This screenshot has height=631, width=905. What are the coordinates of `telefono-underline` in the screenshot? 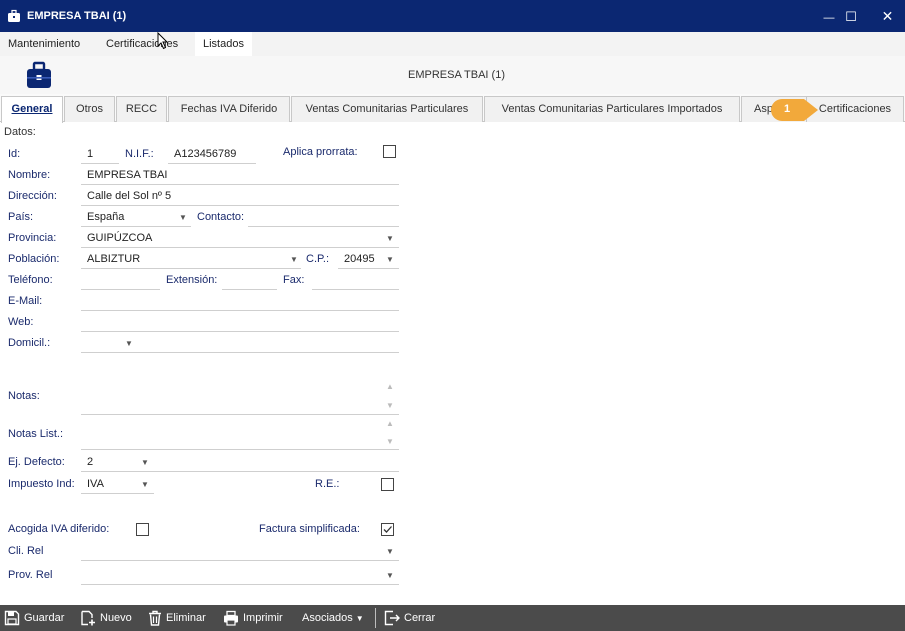 It's located at (120, 289).